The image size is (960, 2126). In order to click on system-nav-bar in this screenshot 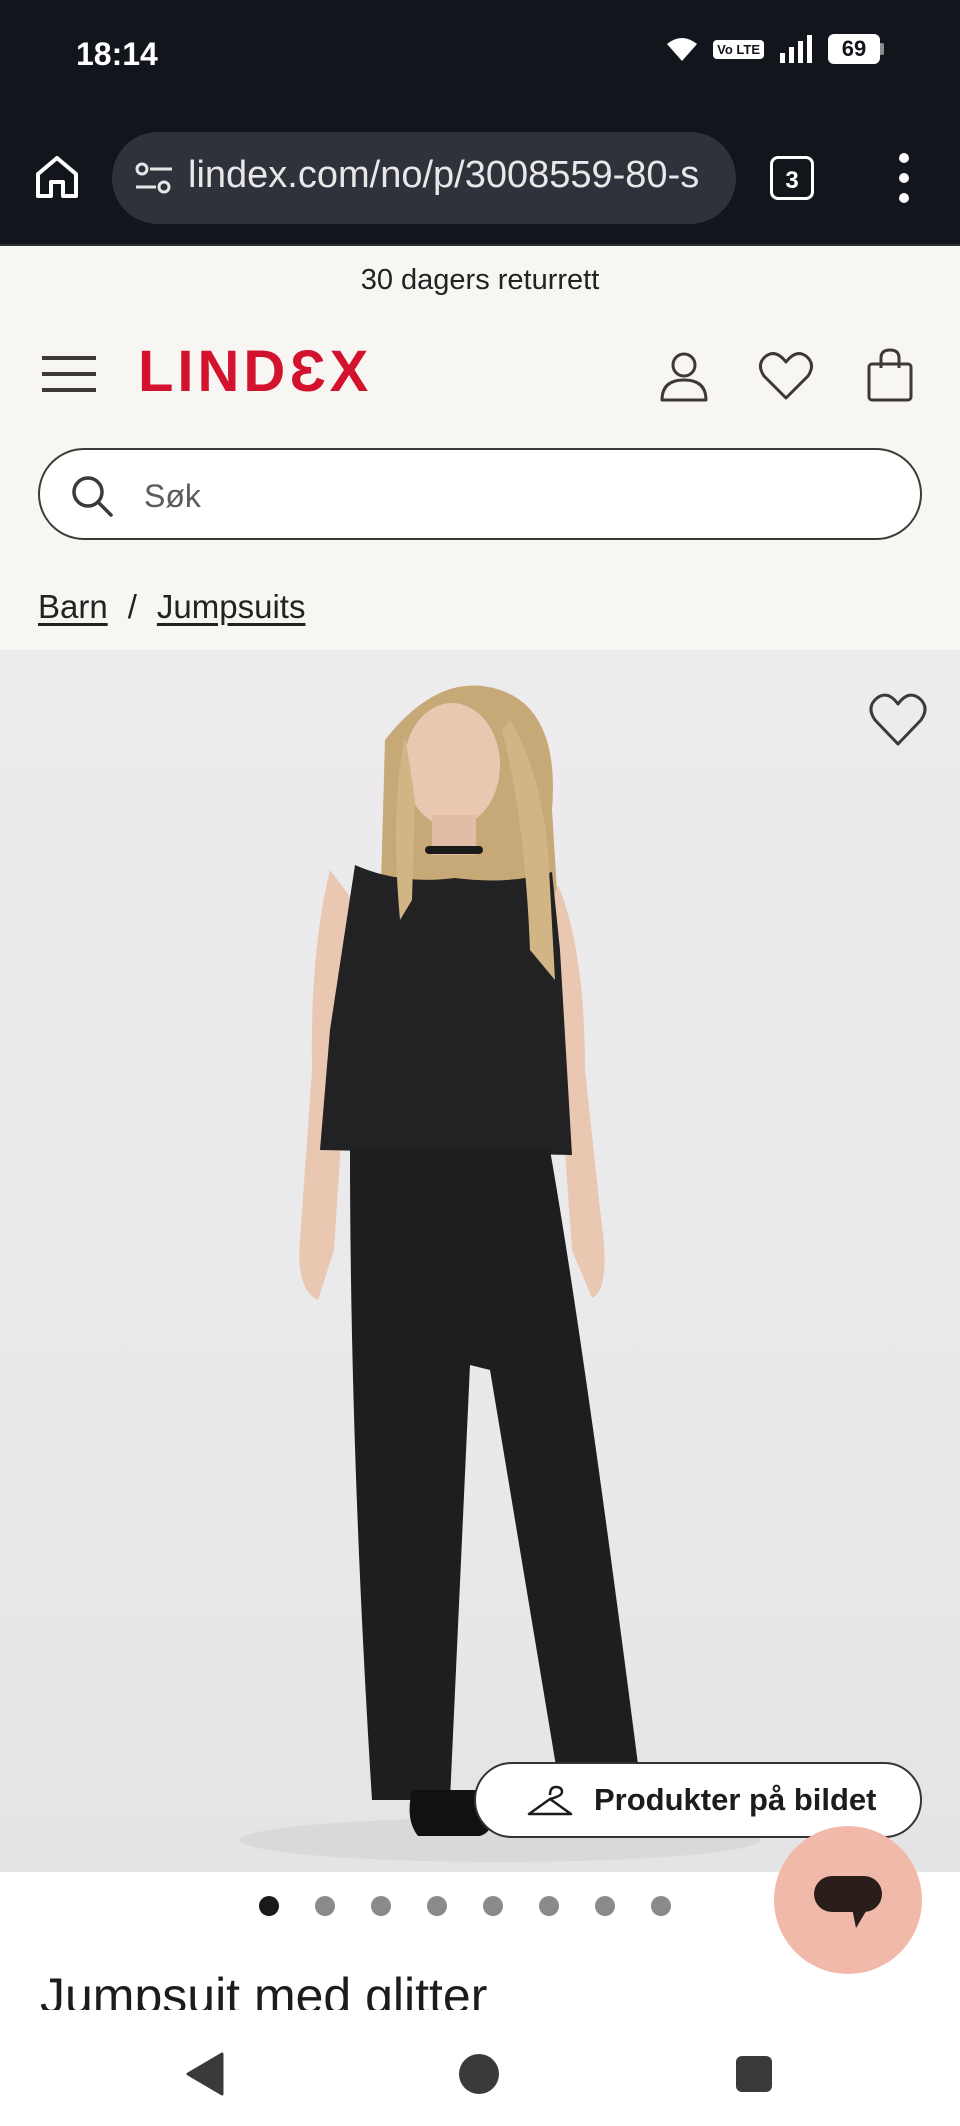, I will do `click(480, 2070)`.